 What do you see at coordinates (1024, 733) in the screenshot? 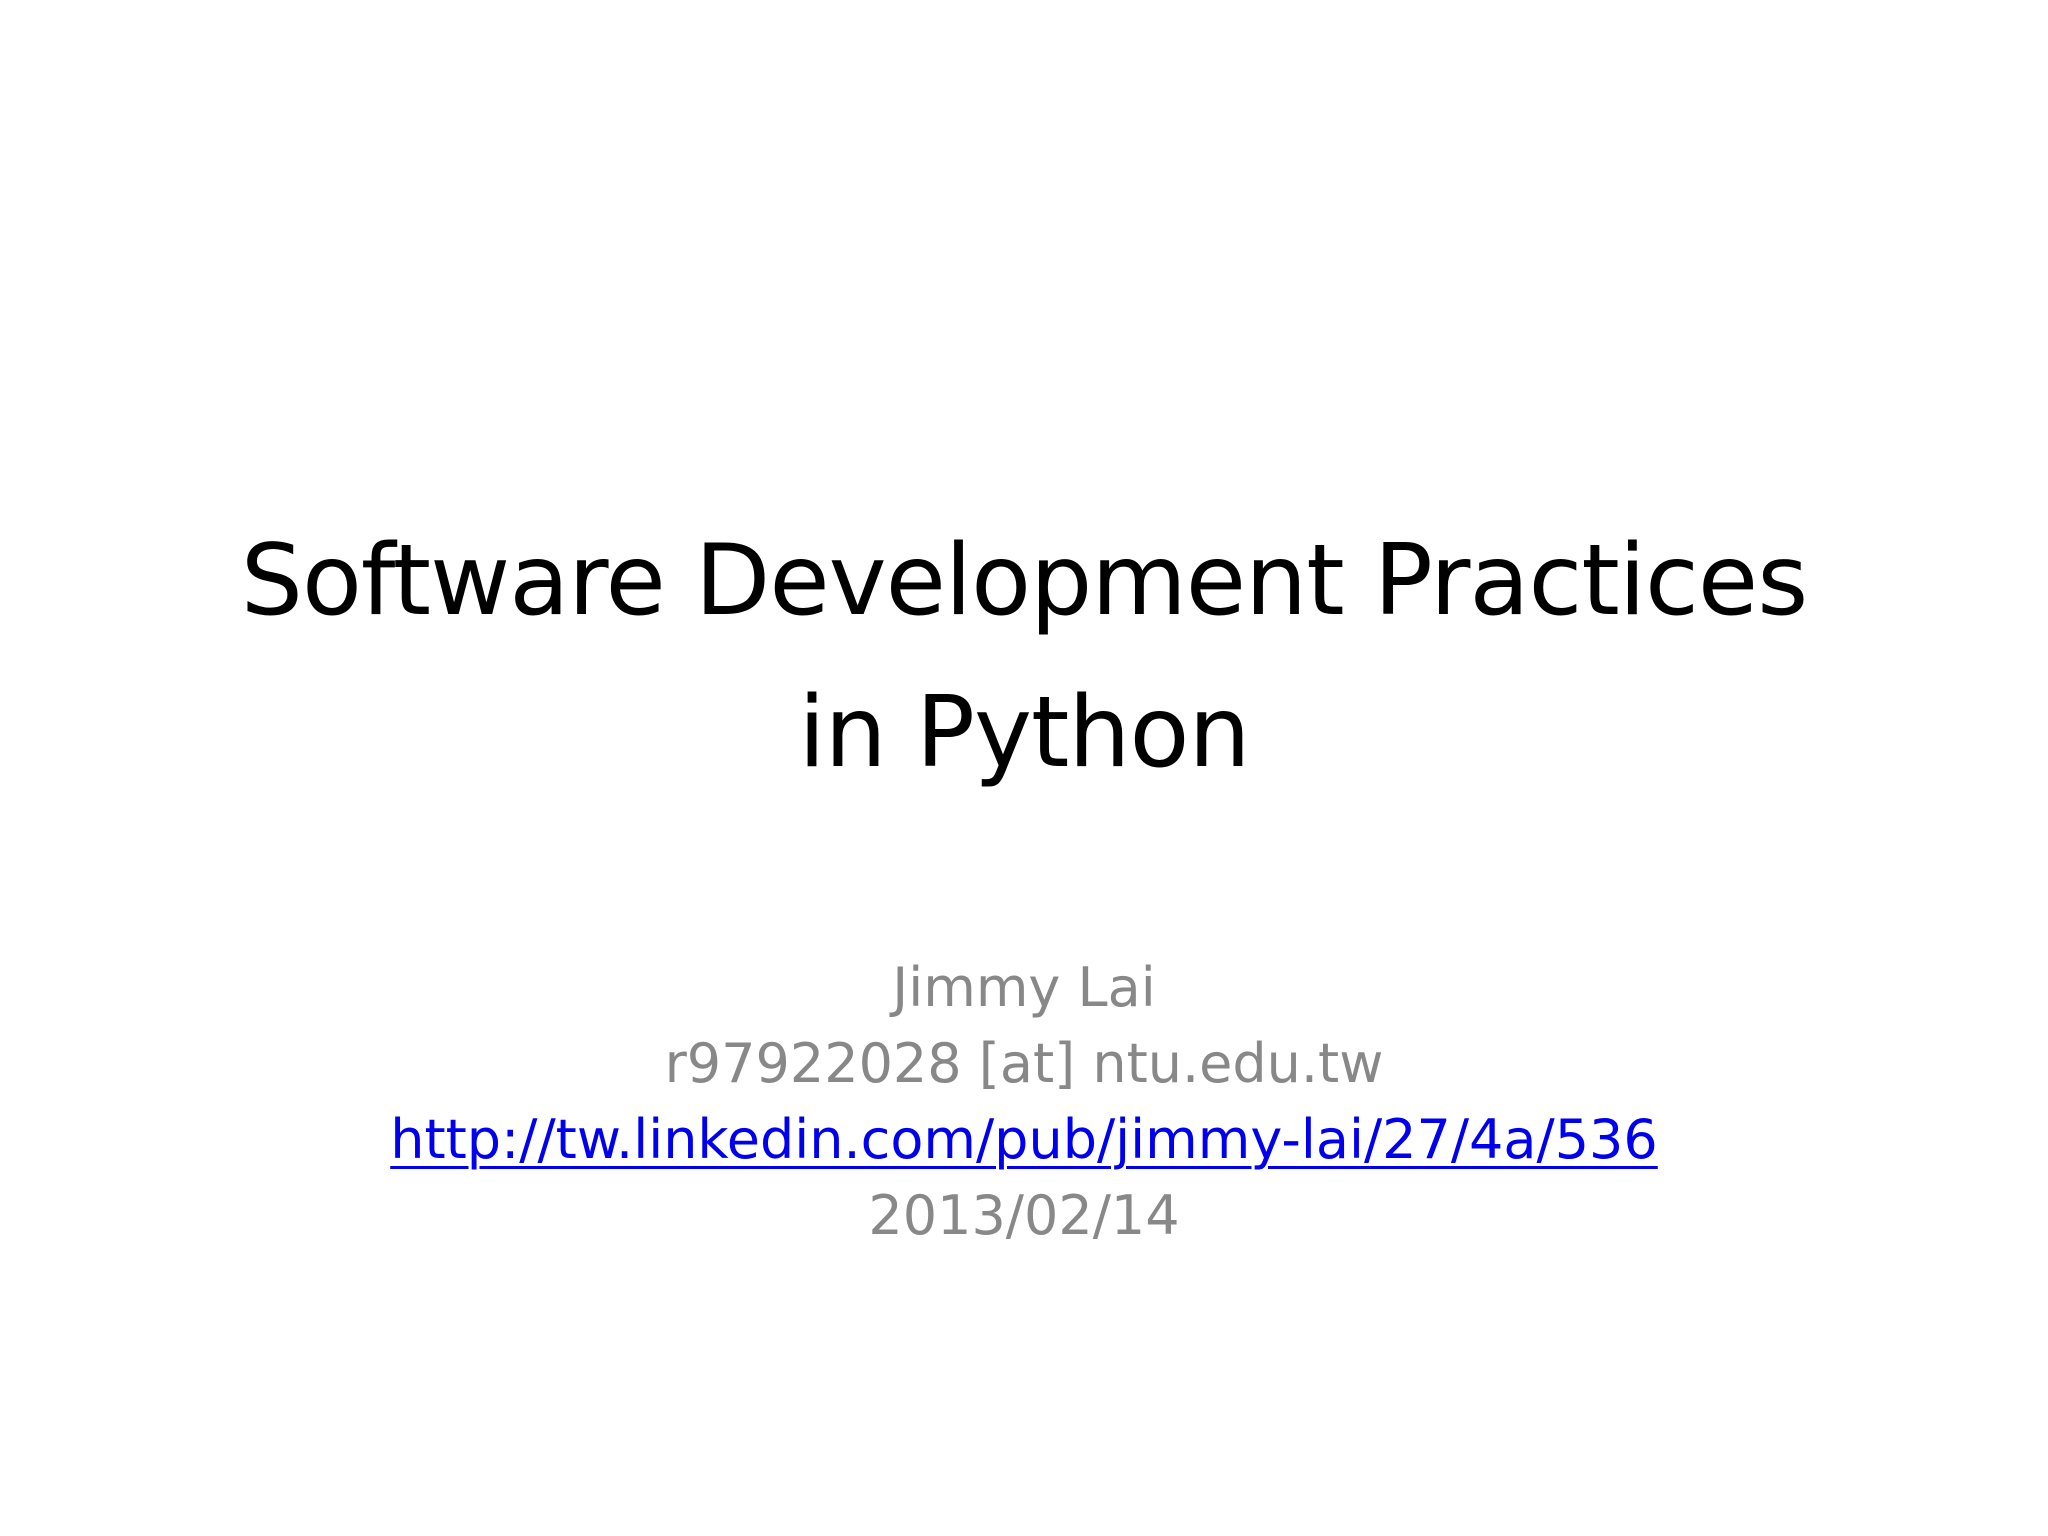
I see `slide-title-line-2: in Python` at bounding box center [1024, 733].